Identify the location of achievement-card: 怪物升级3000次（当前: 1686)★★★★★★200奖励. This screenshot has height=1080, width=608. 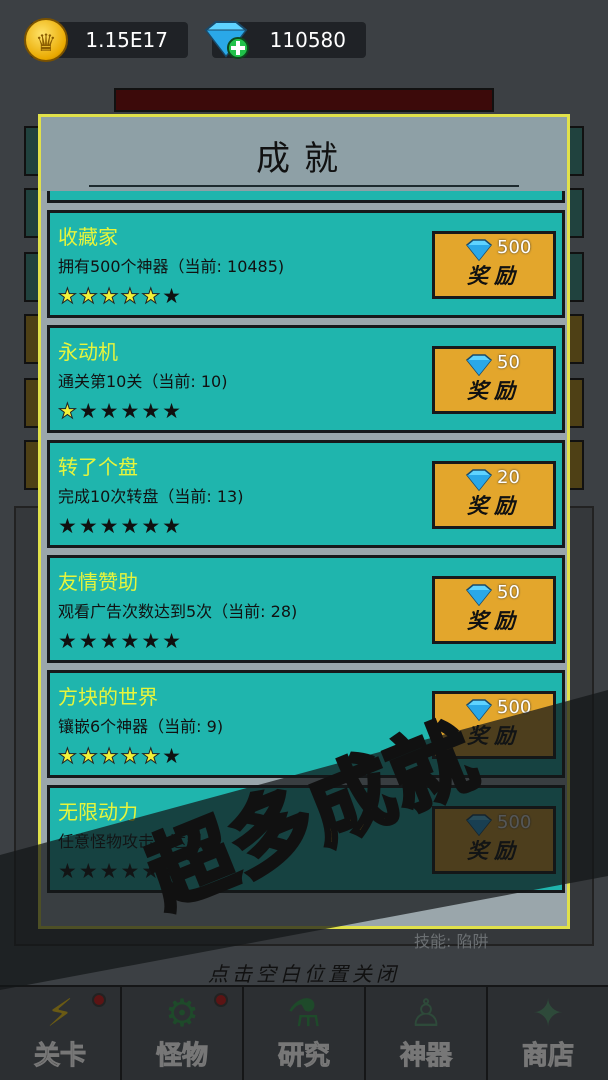
(306, 197).